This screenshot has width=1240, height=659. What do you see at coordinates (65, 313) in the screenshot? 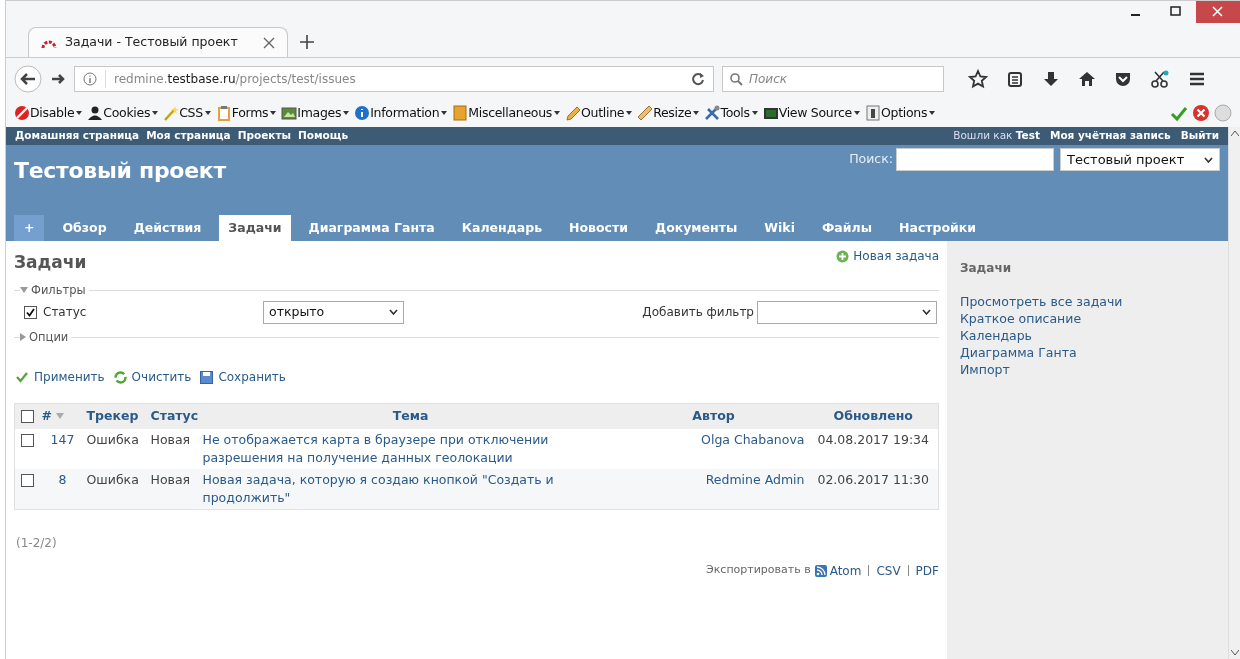
I see `filter-label: Статус` at bounding box center [65, 313].